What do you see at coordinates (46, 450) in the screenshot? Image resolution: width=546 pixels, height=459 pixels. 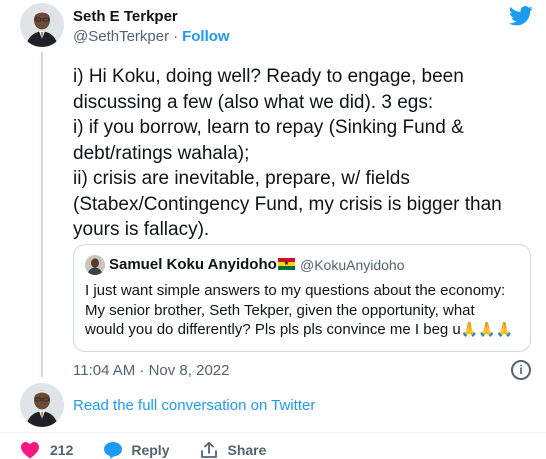 I see `like-button: 212` at bounding box center [46, 450].